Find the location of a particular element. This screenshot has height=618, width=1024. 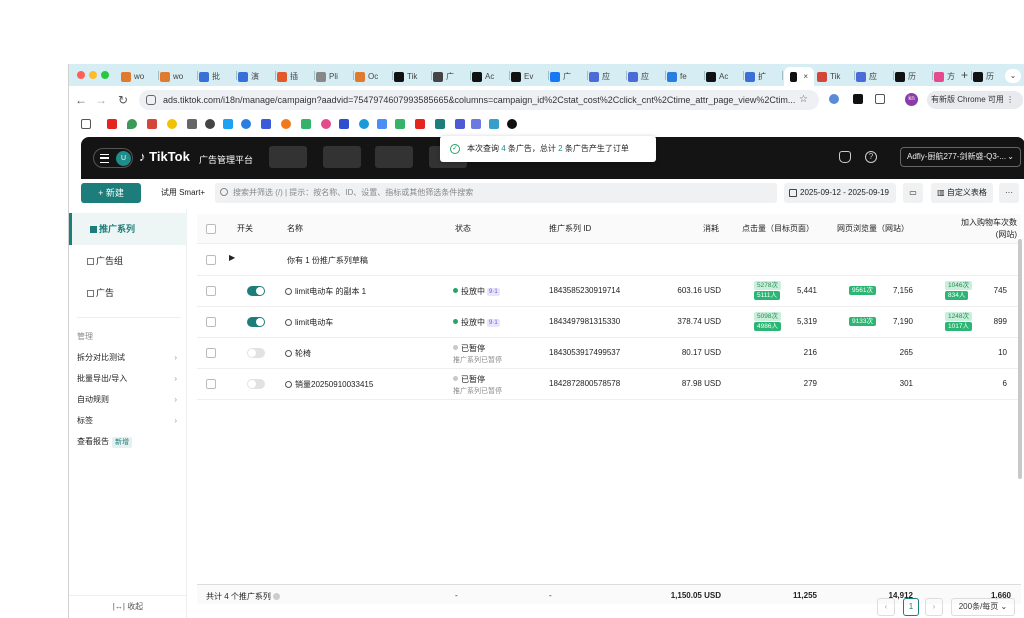

date-range-picker: 2025-09-12 - 2025-09-19 is located at coordinates (840, 193).